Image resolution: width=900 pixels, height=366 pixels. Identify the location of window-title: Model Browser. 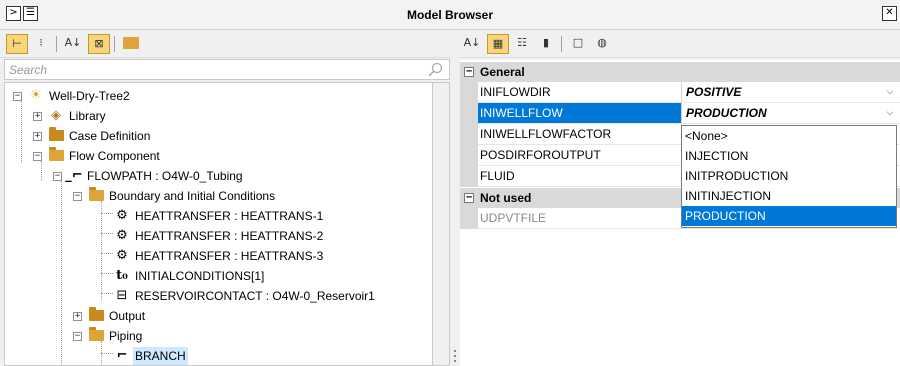
(449, 15).